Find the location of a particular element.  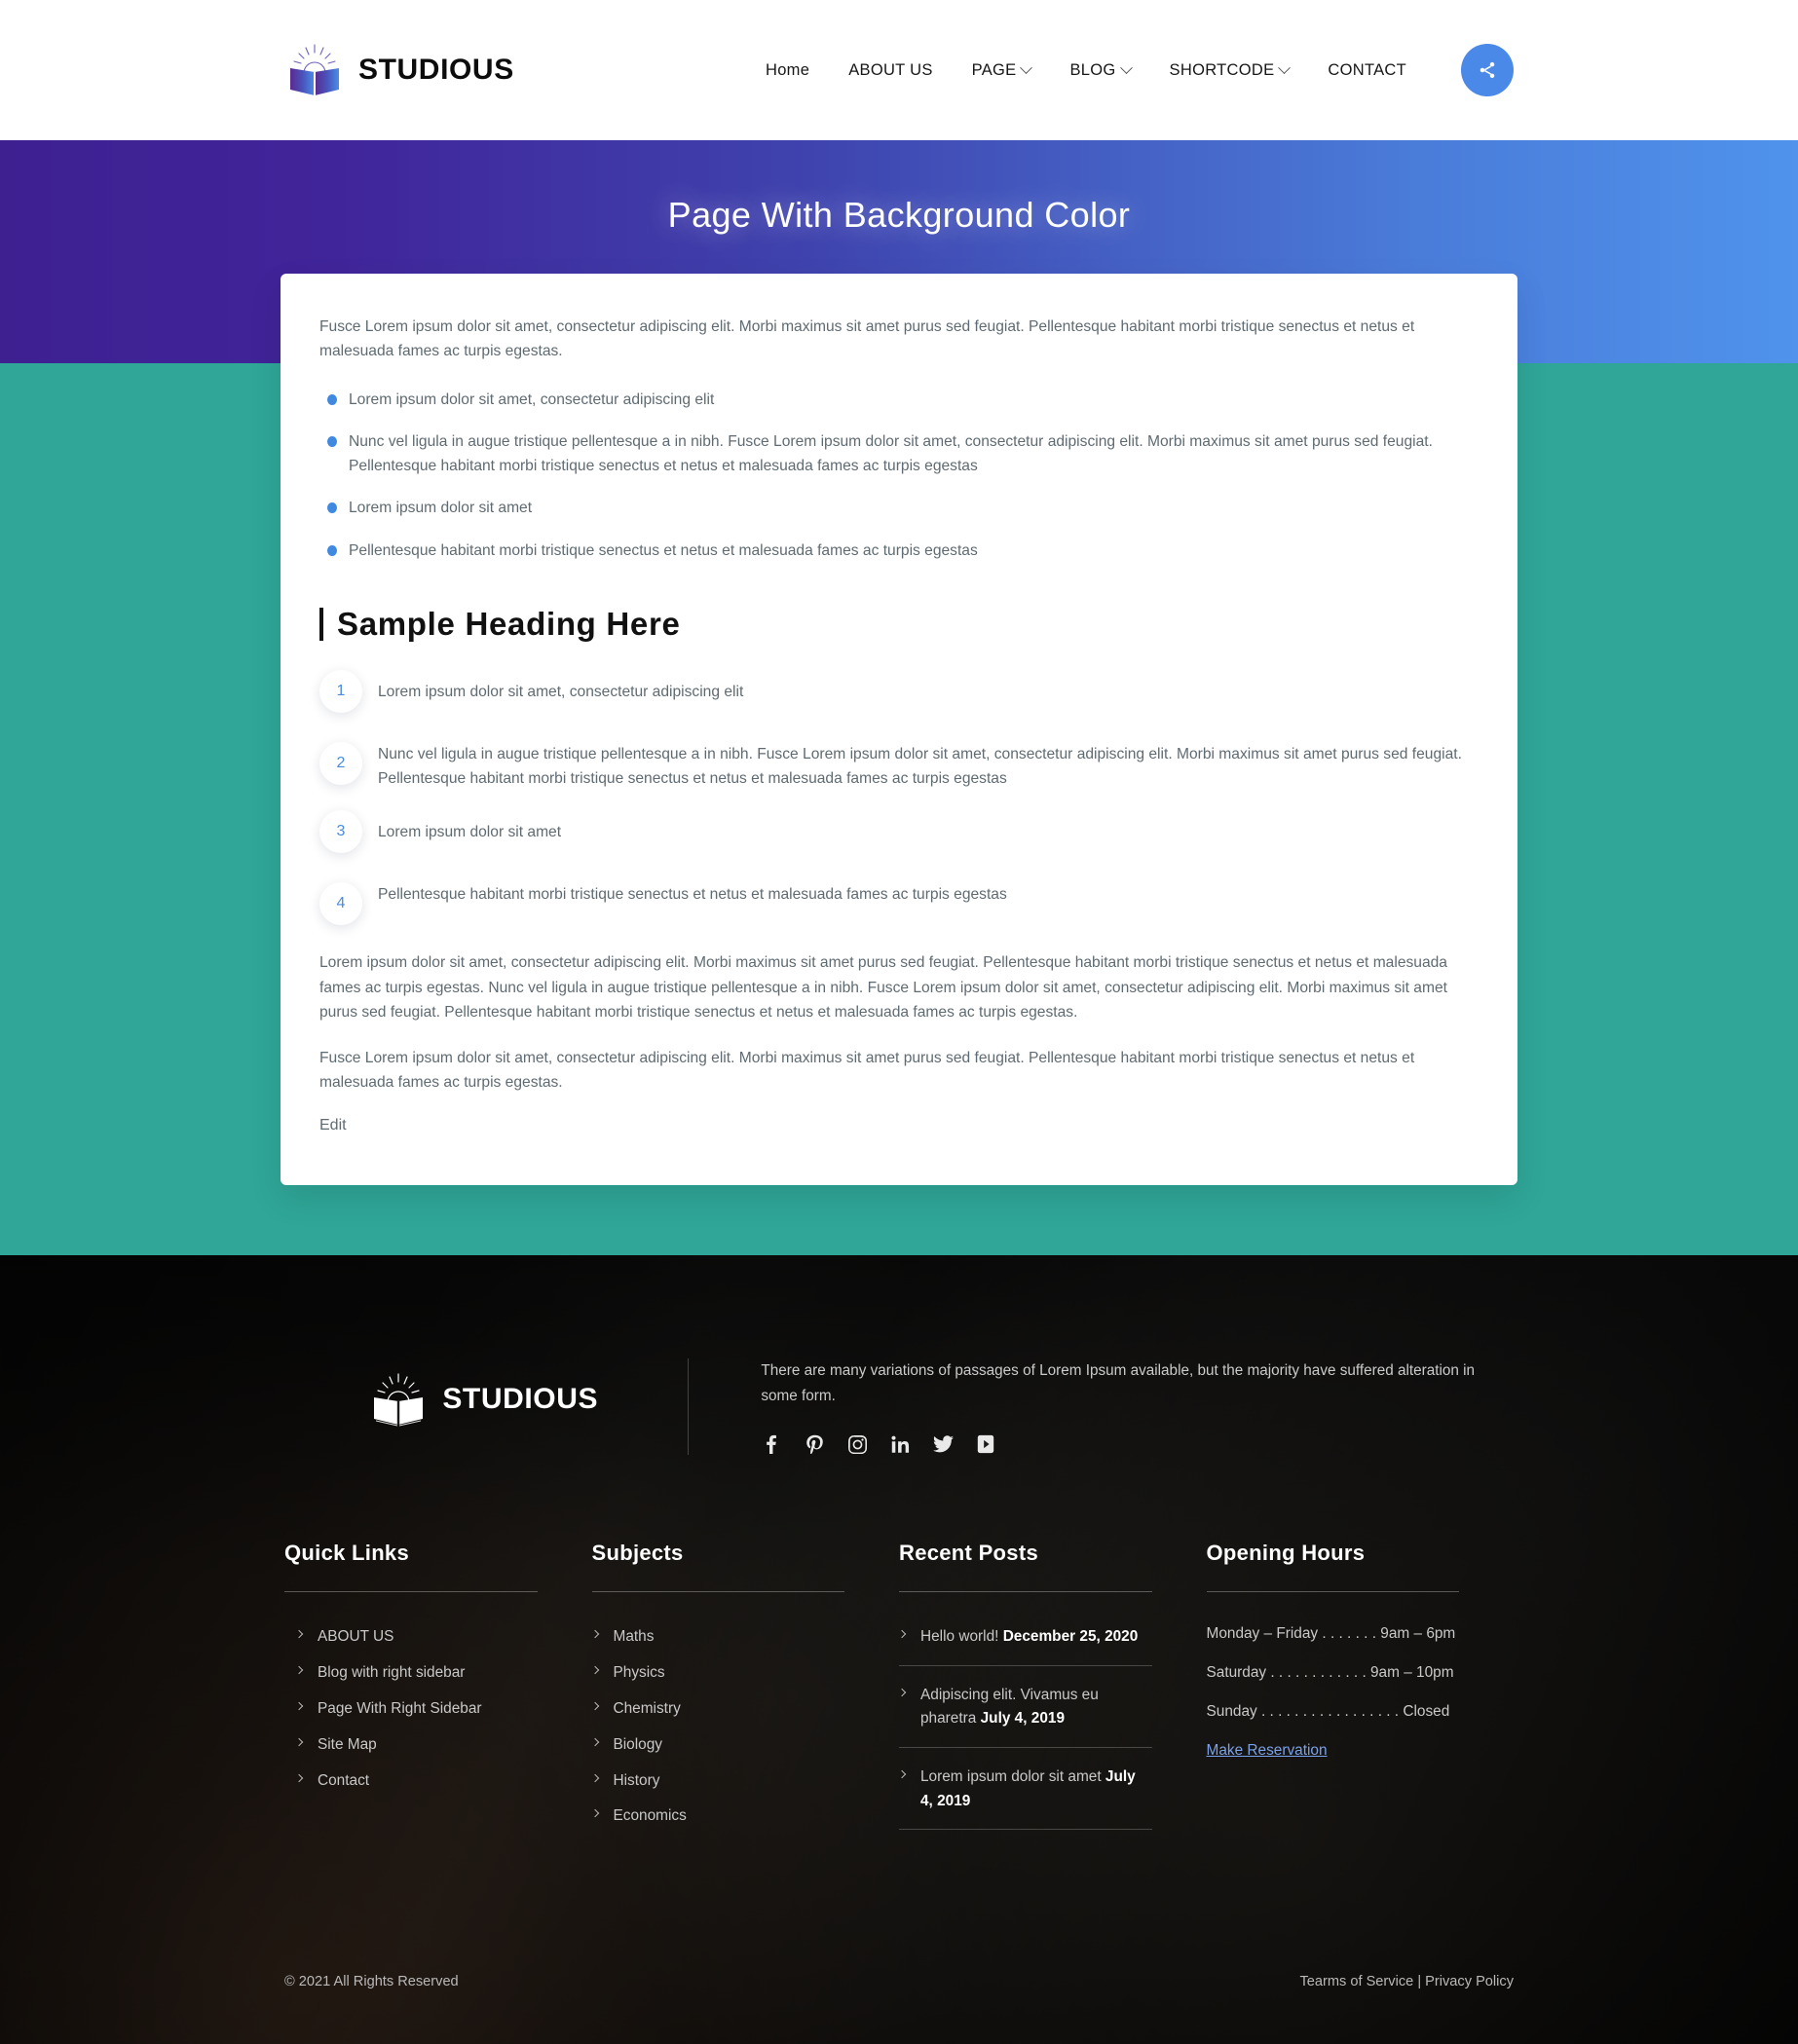

list-item: Hello world! December 25, 2020 is located at coordinates (1025, 1645).